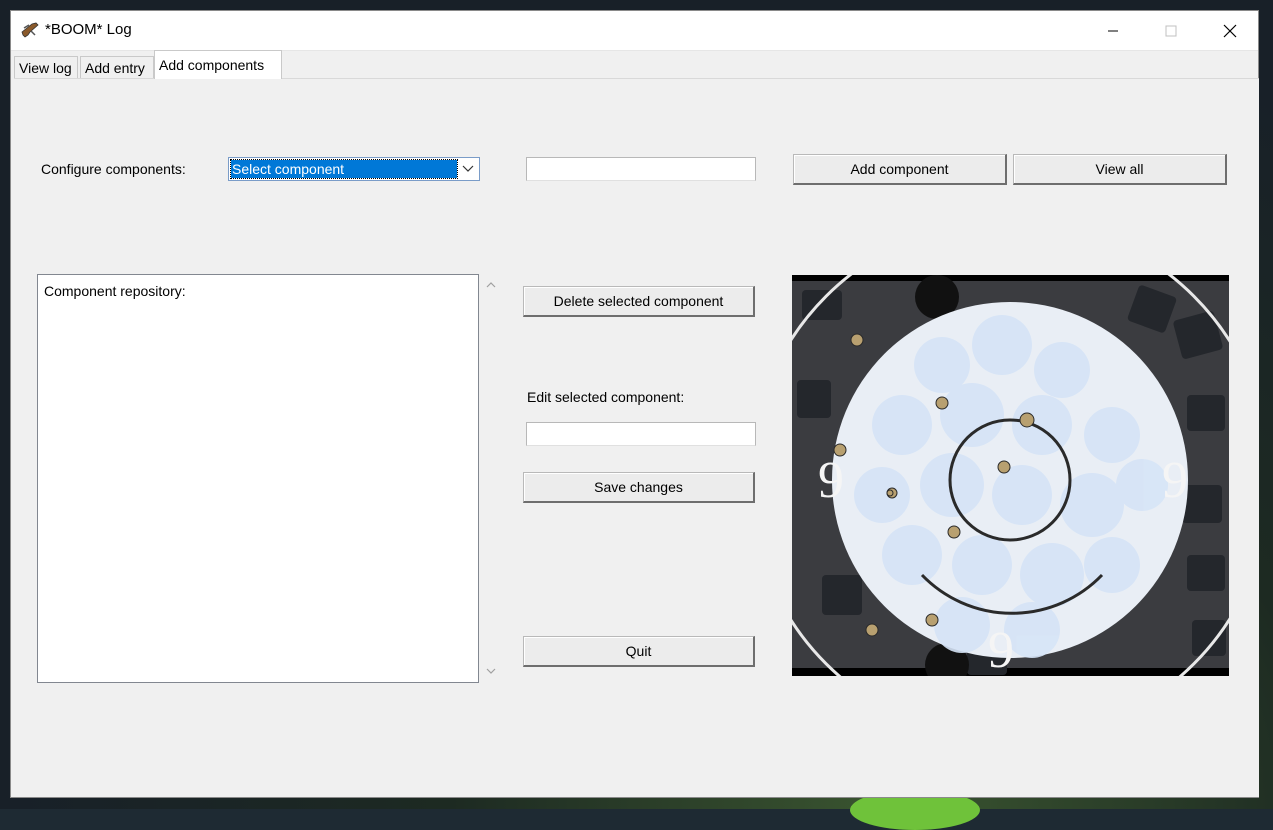  Describe the element at coordinates (831, 480) in the screenshot. I see `ring-number-left: 9` at that location.